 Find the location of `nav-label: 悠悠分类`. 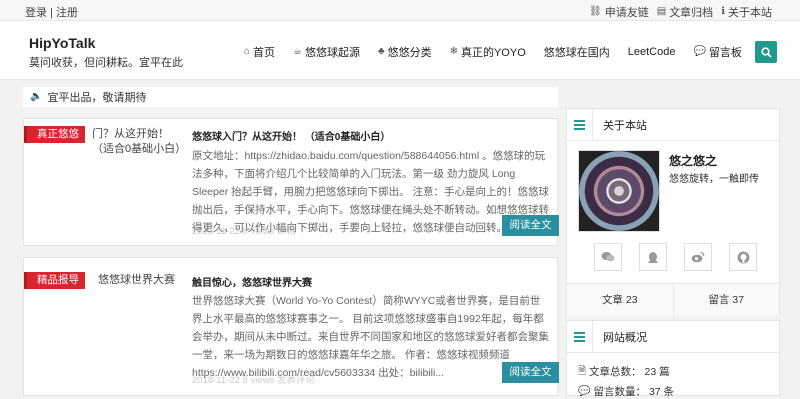

nav-label: 悠悠分类 is located at coordinates (409, 53).